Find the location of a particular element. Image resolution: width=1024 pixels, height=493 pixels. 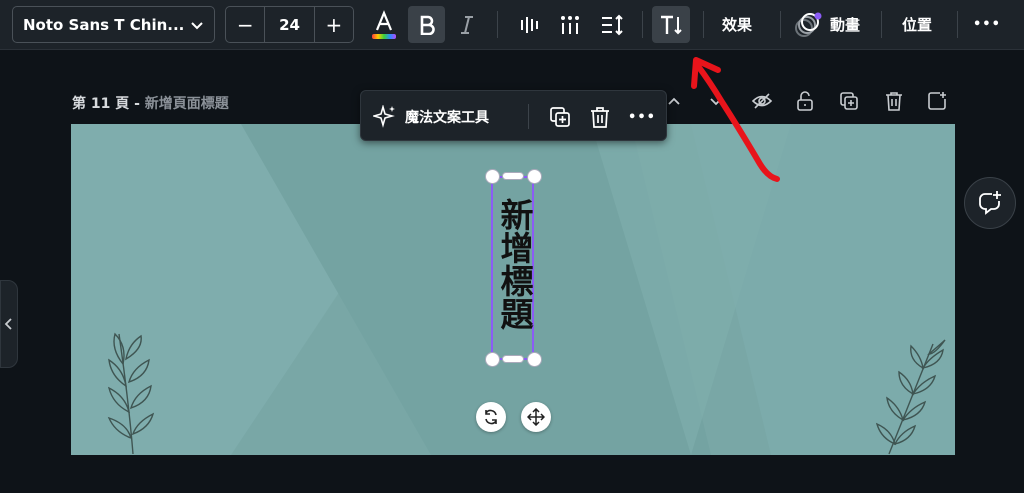

duplicate-element-button is located at coordinates (560, 117).